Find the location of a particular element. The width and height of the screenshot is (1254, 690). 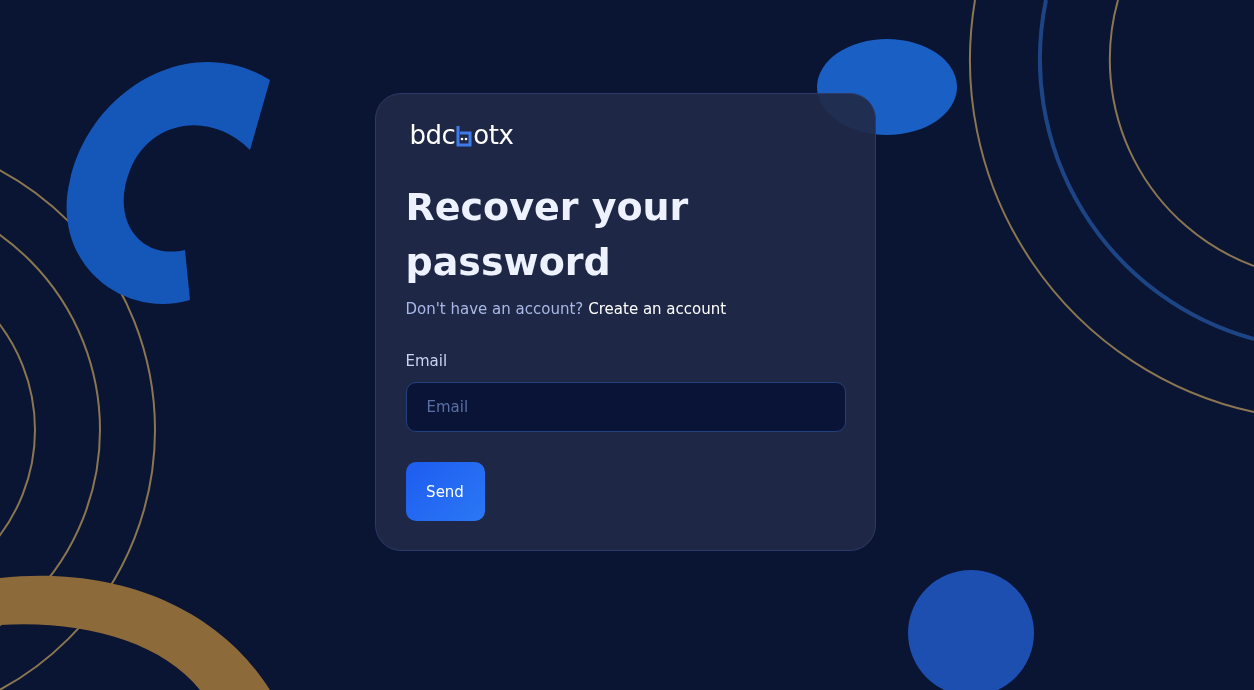

email-input-field: Email is located at coordinates (625, 407).